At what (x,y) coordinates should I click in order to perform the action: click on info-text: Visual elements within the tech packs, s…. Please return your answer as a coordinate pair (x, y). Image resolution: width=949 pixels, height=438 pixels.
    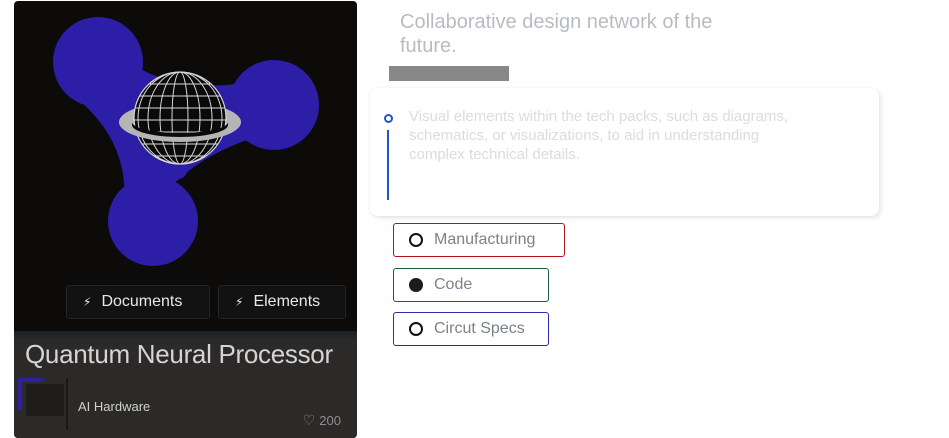
    Looking at the image, I should click on (599, 135).